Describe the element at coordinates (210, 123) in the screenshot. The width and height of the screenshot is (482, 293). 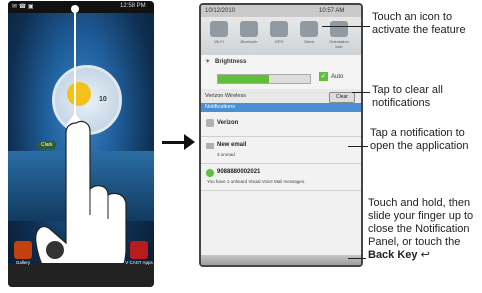
I see `verizon-icon` at that location.